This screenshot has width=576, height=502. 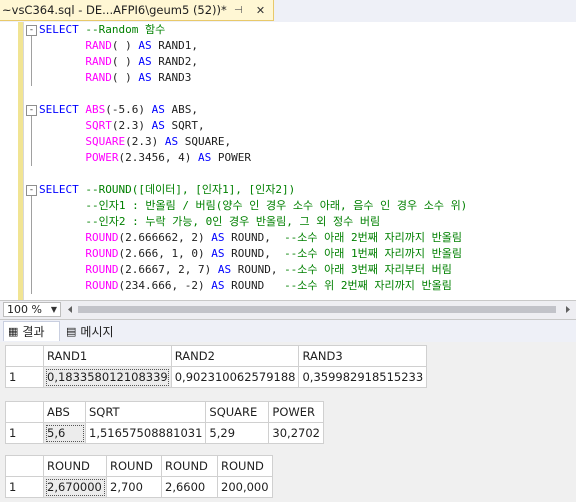 I want to click on grid-cell: 200,000, so click(x=245, y=487).